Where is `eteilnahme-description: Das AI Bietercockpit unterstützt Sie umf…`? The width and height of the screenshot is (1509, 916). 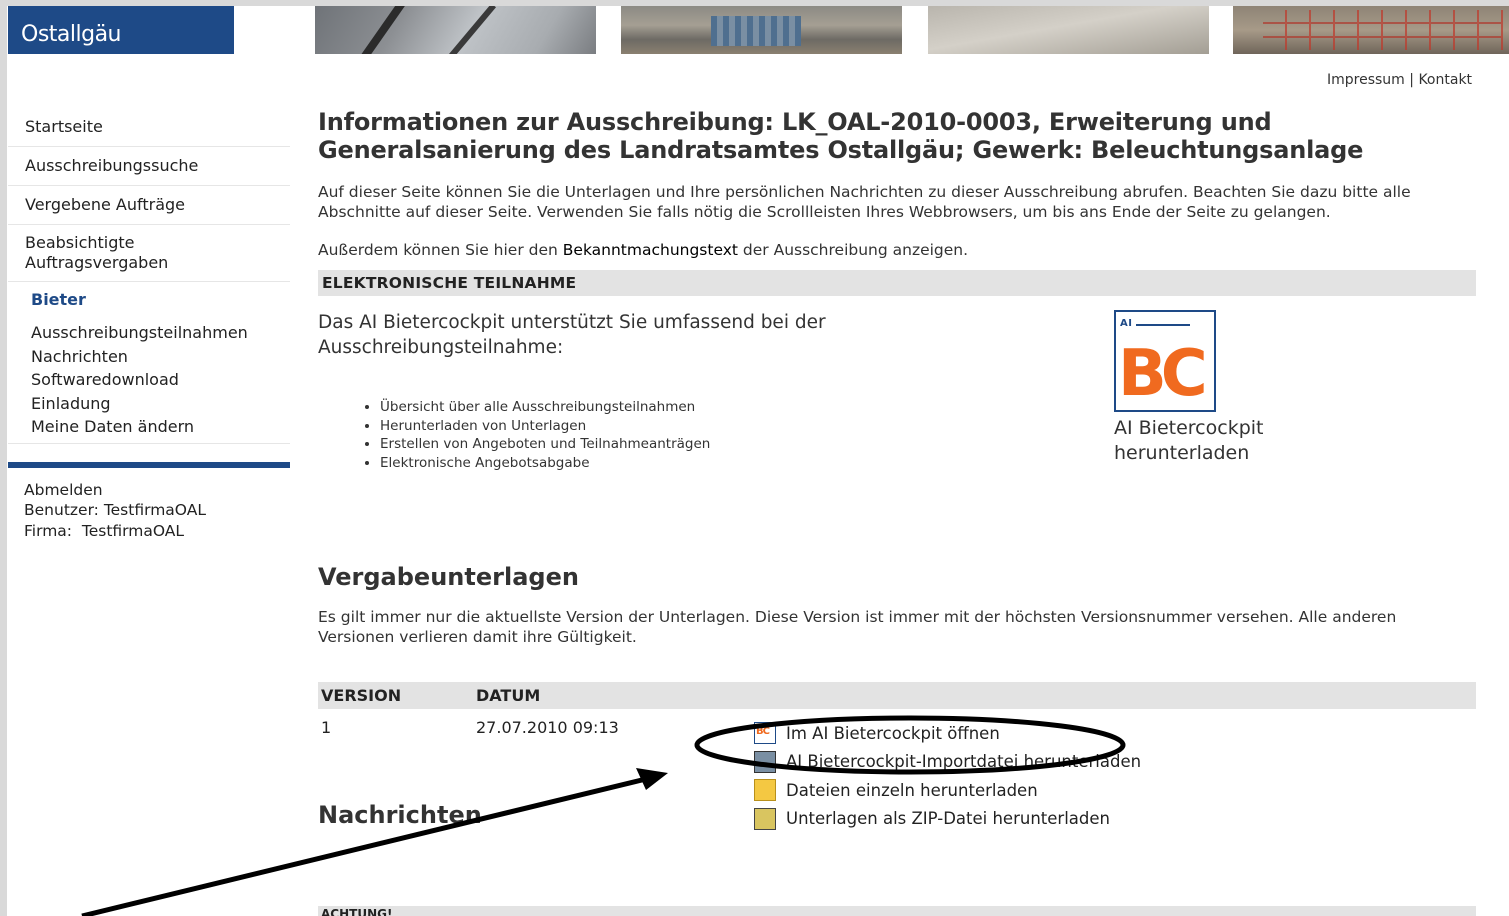 eteilnahme-description: Das AI Bietercockpit unterstützt Sie umf… is located at coordinates (572, 335).